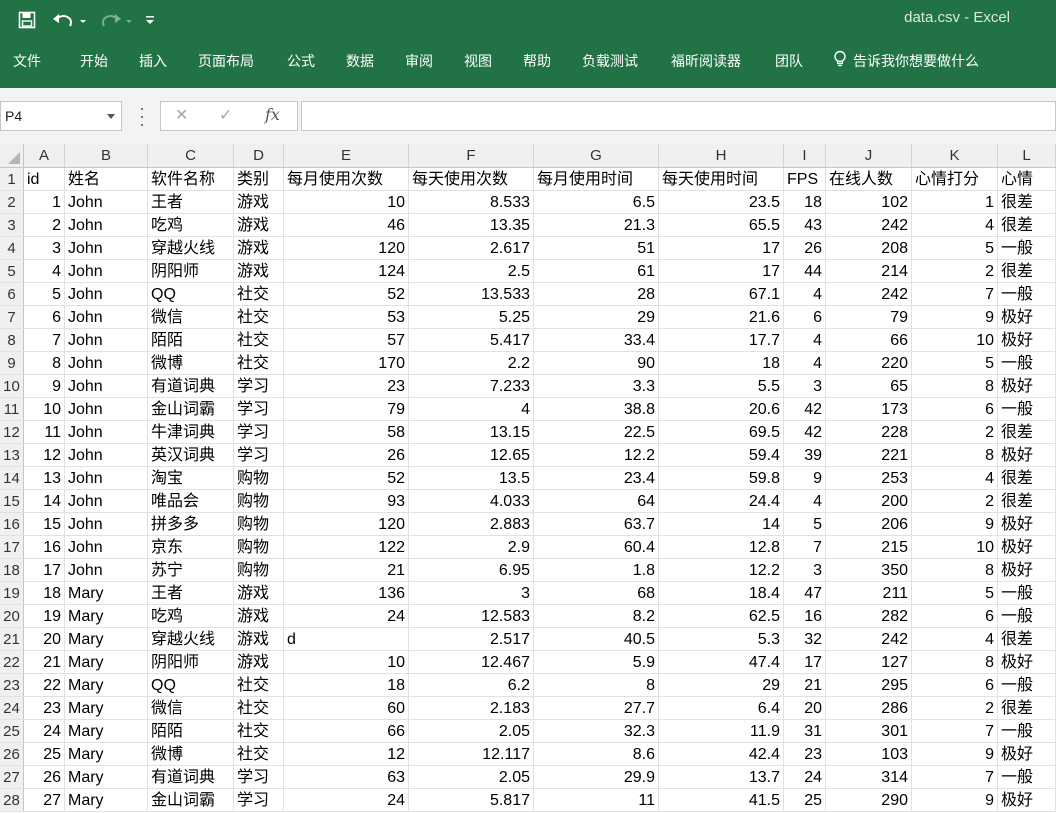 The width and height of the screenshot is (1056, 813). I want to click on column-header-j: J, so click(869, 155).